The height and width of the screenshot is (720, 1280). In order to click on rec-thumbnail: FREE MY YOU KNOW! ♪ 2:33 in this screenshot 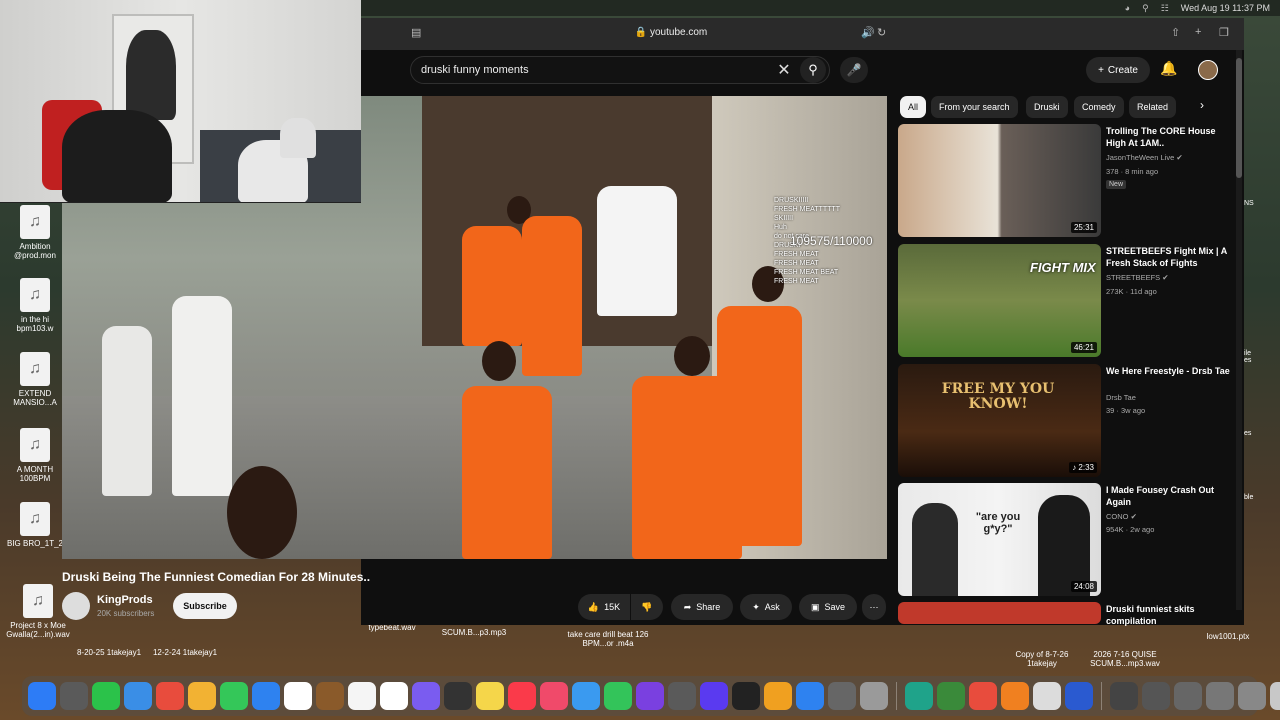, I will do `click(999, 420)`.